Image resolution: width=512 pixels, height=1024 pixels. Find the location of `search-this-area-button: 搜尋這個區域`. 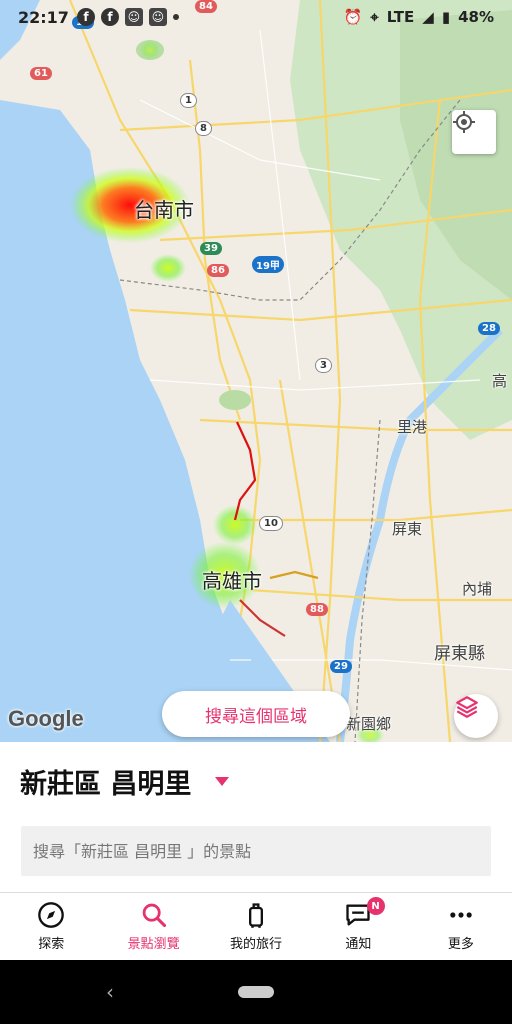

search-this-area-button: 搜尋這個區域 is located at coordinates (256, 714).